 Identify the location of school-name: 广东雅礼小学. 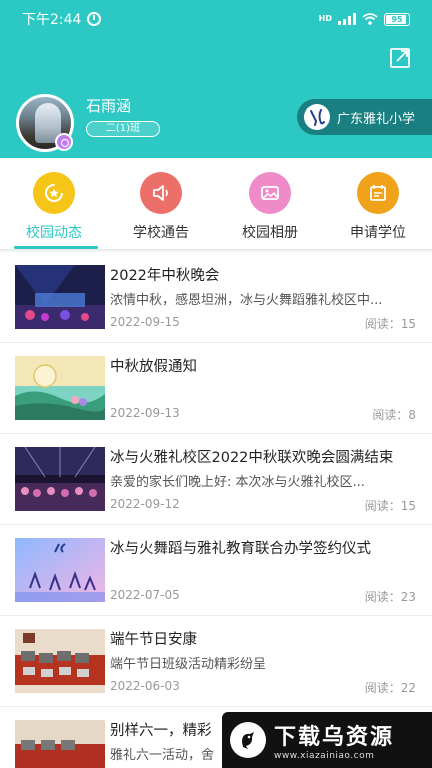
(376, 119).